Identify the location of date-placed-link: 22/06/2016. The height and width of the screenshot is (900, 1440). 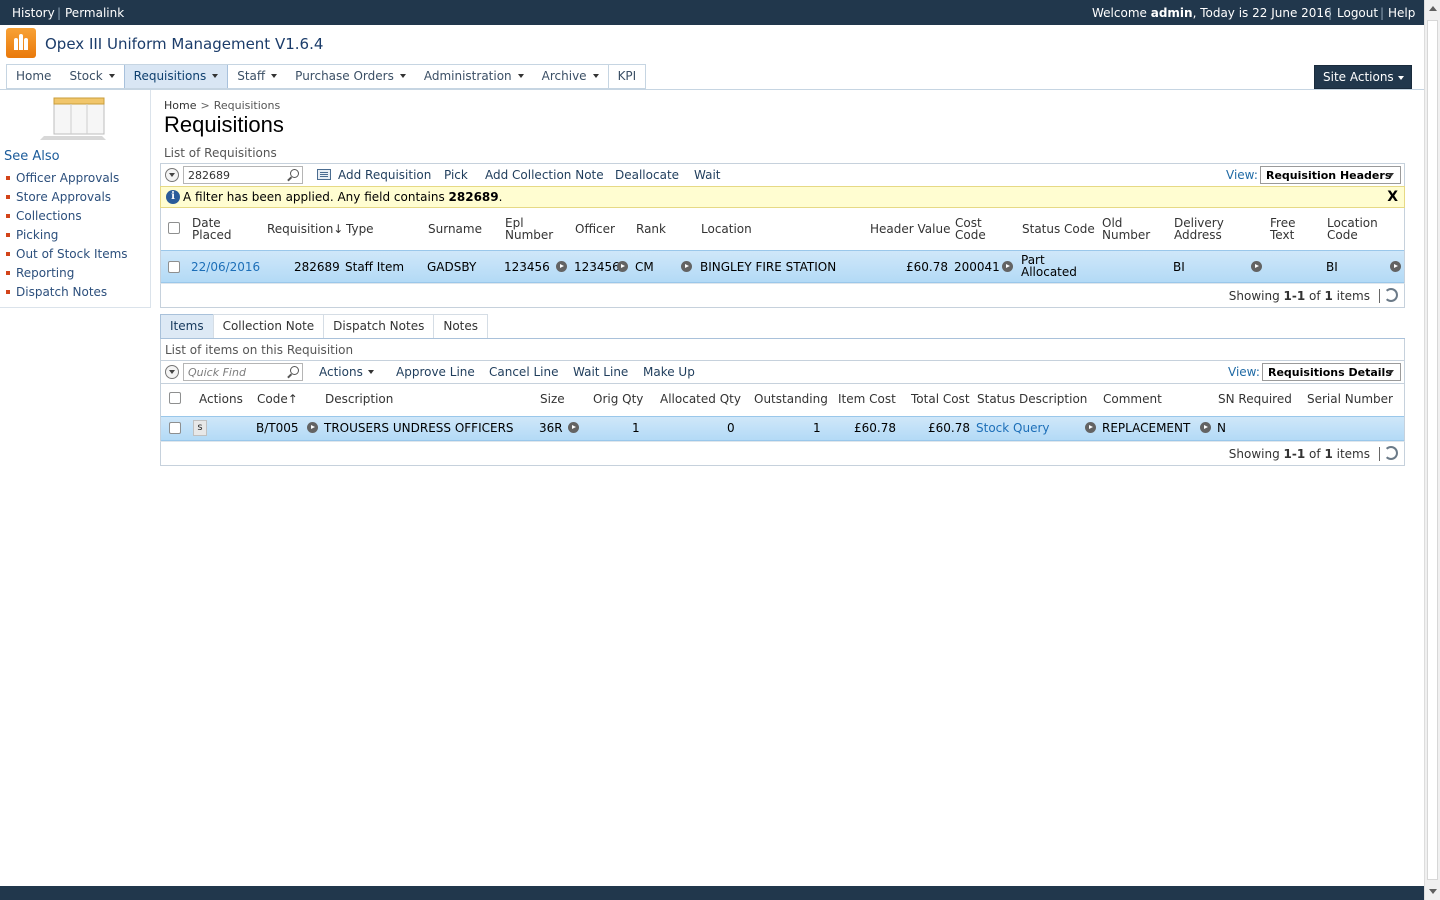
(225, 267).